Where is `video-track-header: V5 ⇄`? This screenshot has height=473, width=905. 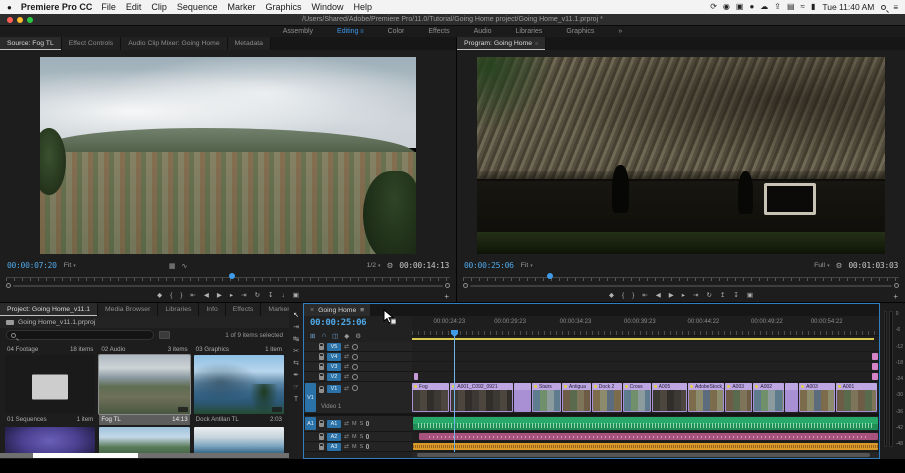
video-track-header: V5 ⇄ is located at coordinates (358, 347).